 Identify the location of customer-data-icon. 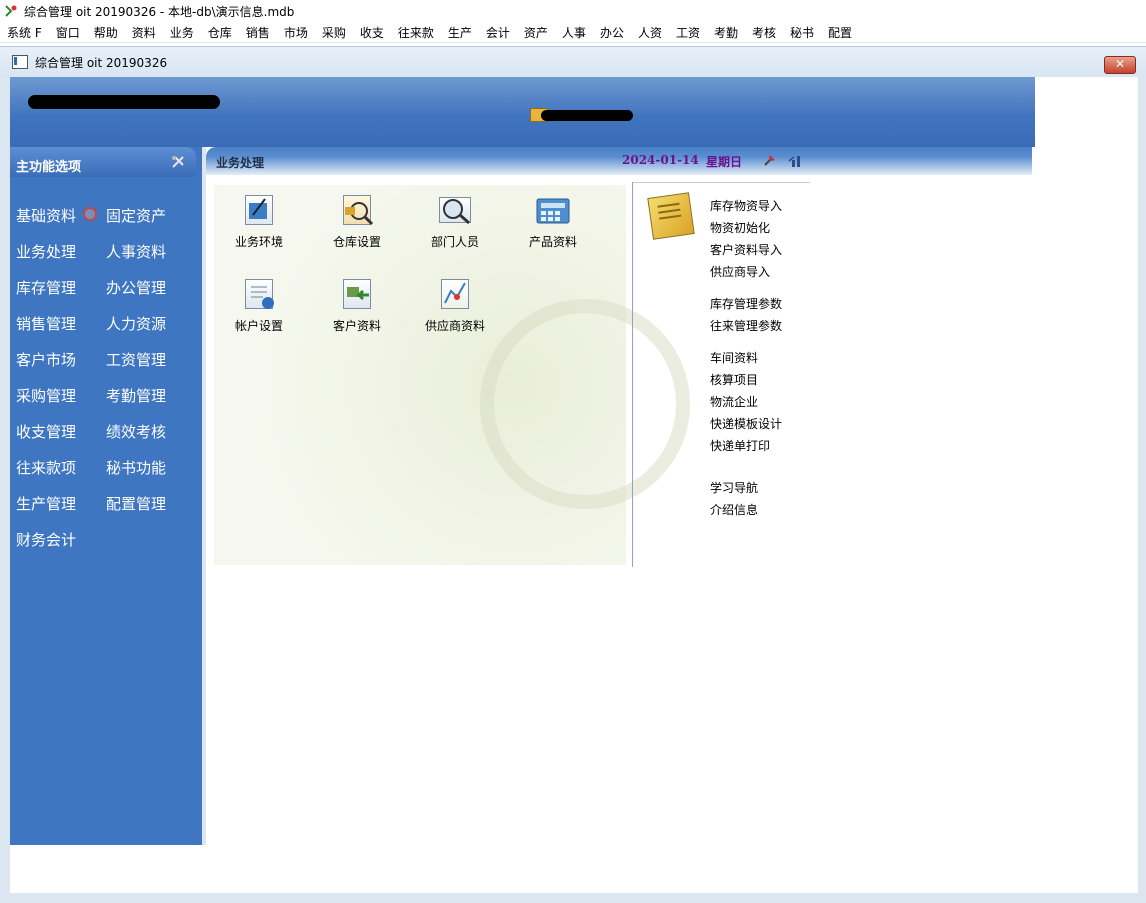
(357, 294).